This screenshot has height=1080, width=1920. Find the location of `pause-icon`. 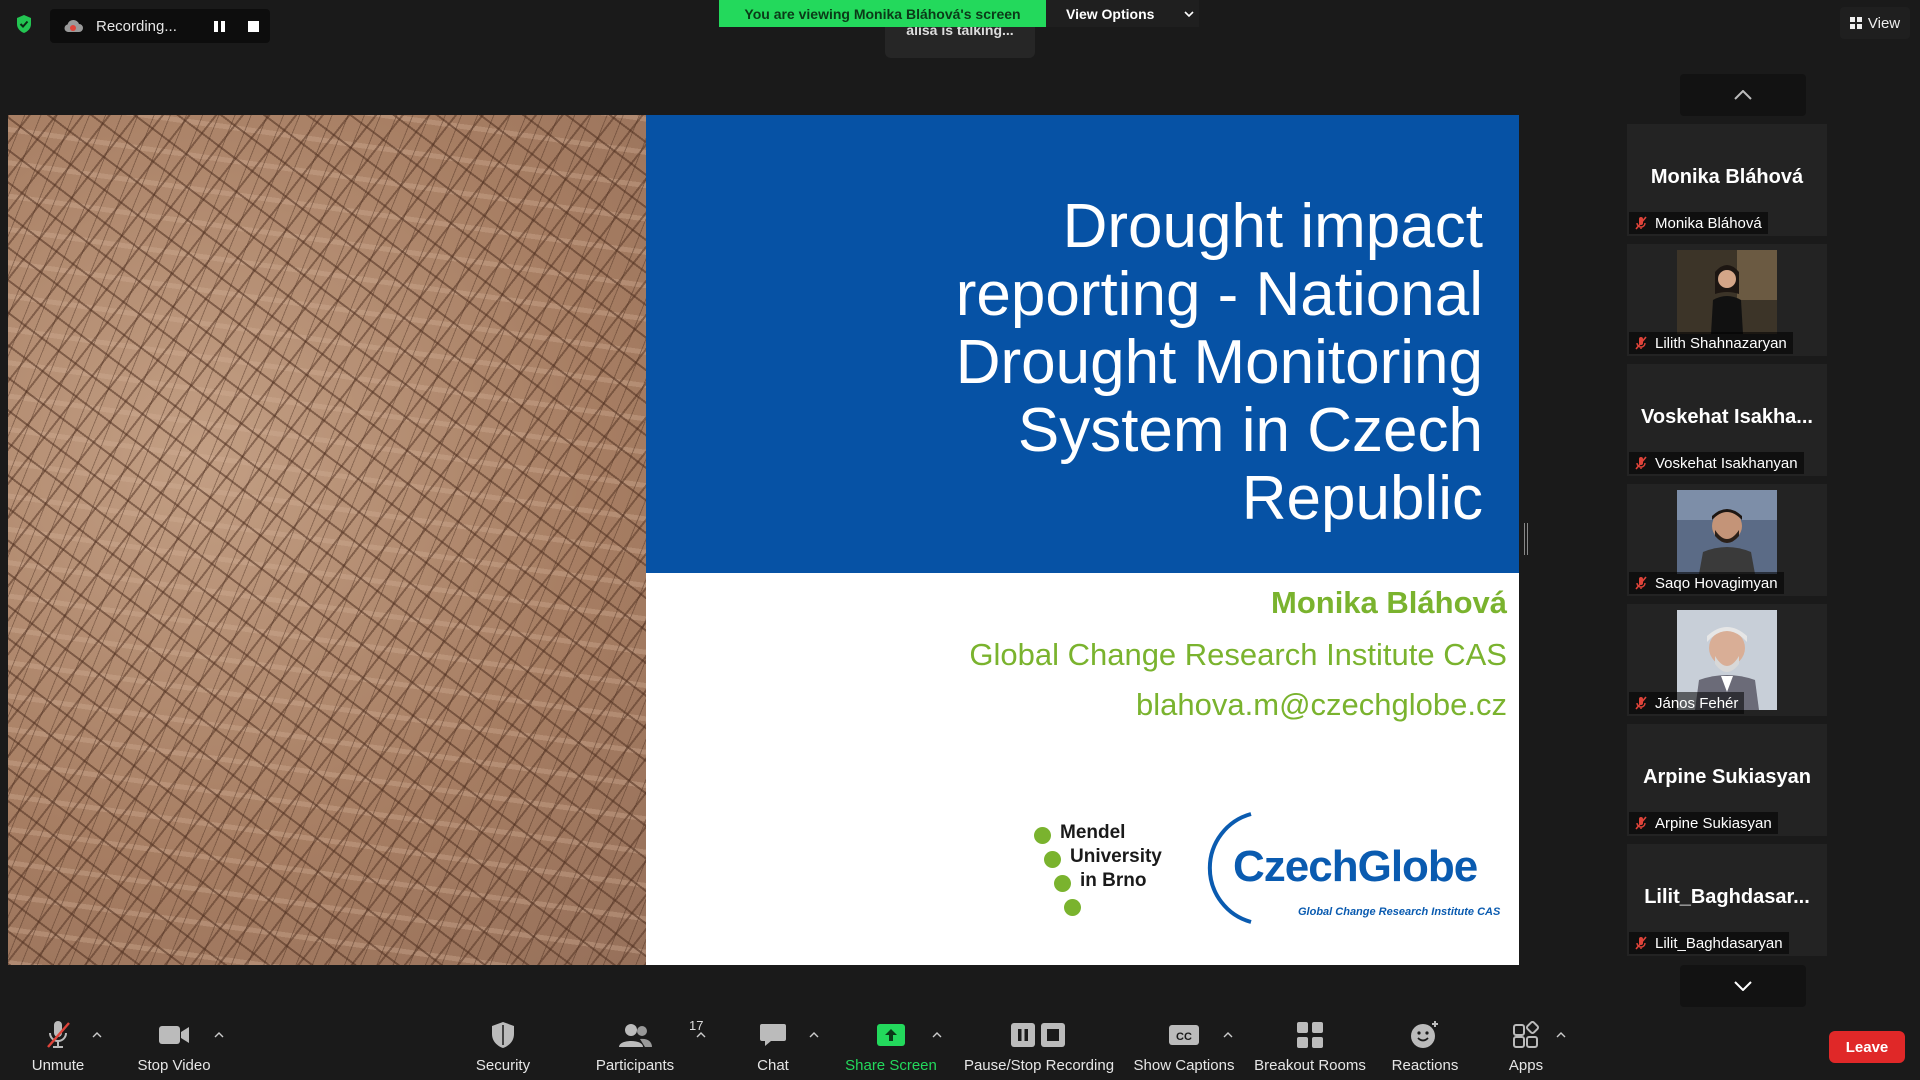

pause-icon is located at coordinates (219, 26).